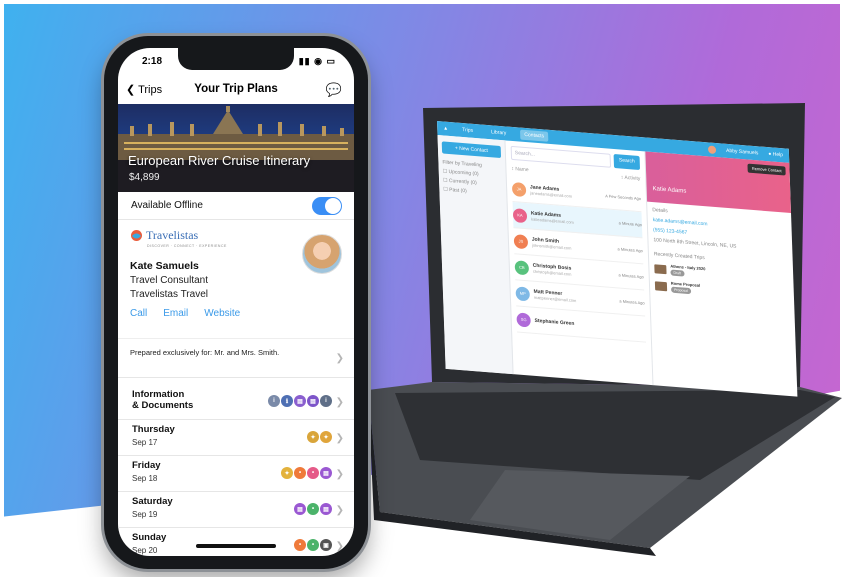 The width and height of the screenshot is (844, 577). I want to click on tab-trips: Trips, so click(467, 131).